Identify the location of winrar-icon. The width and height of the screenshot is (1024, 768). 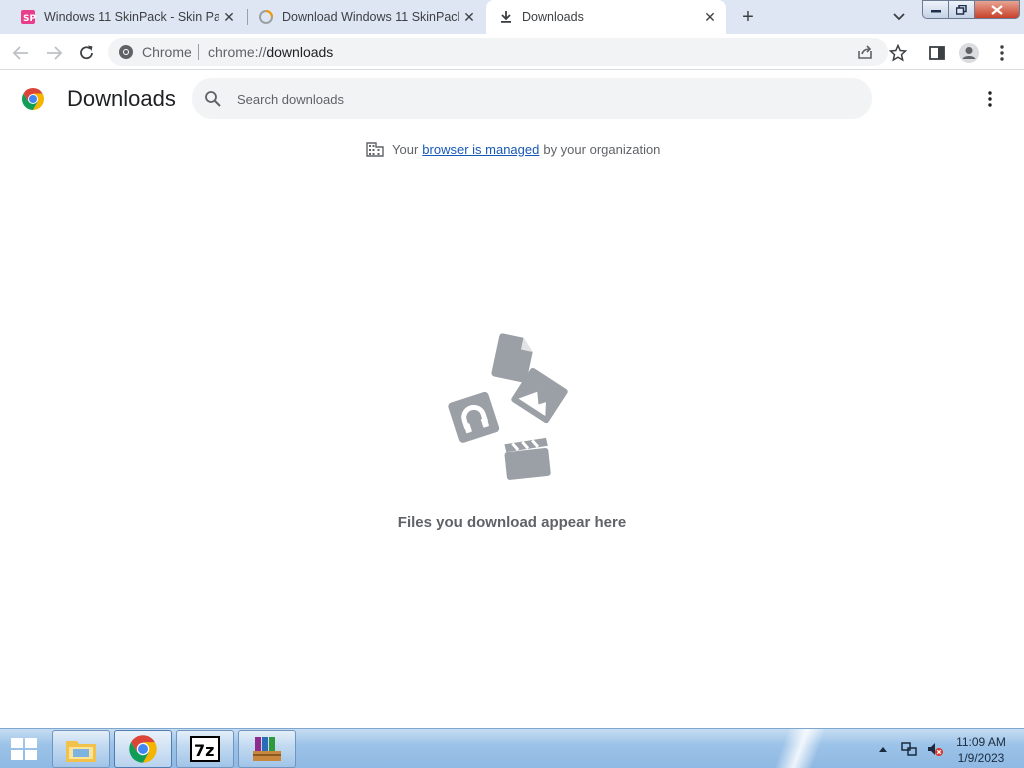
(267, 749).